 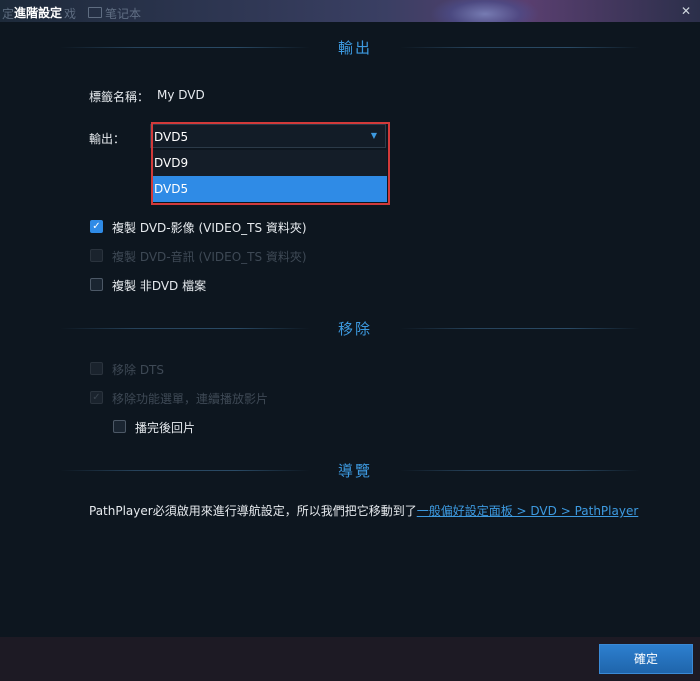 I want to click on section-title-output: 輸出, so click(x=354, y=48).